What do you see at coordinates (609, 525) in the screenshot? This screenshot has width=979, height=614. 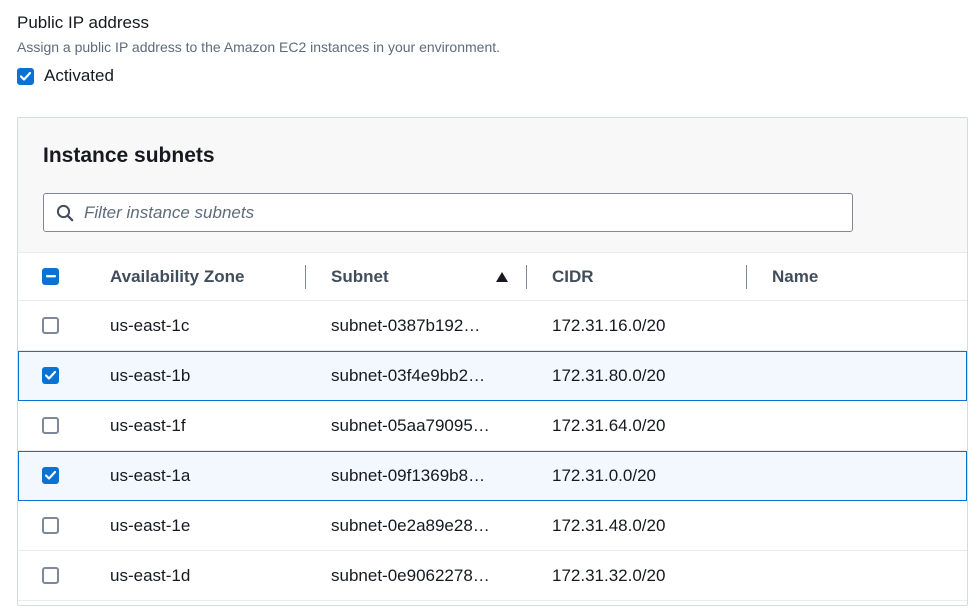 I see `cell-cidr: 172.31.48.0/20` at bounding box center [609, 525].